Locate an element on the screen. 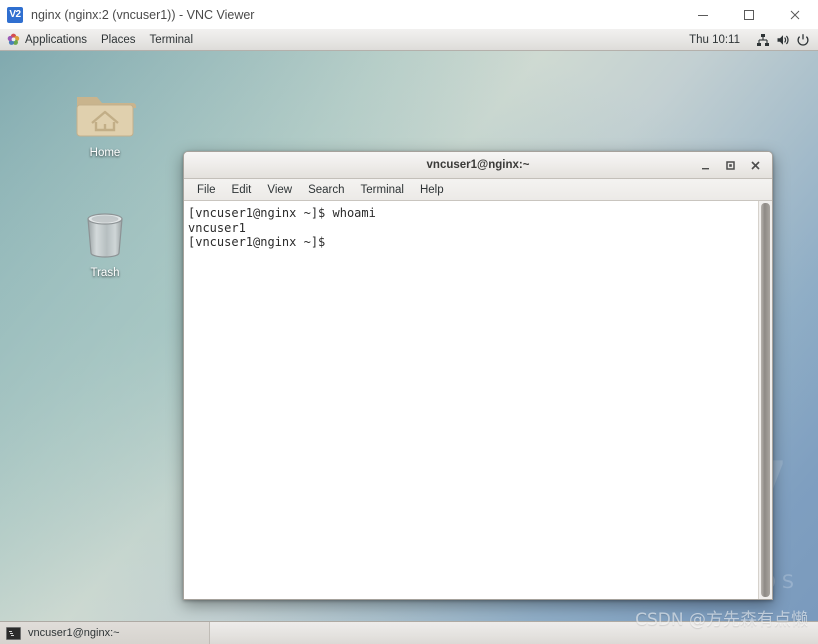 The image size is (818, 644). applications-label: Applications is located at coordinates (56, 39).